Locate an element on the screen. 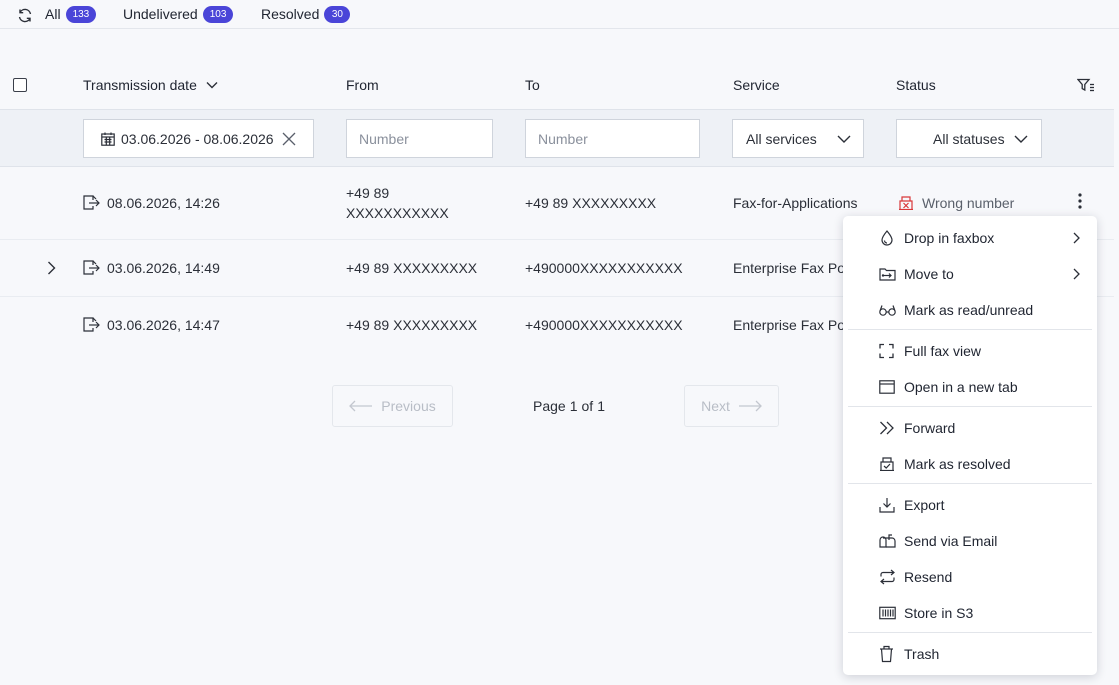  window-icon is located at coordinates (887, 387).